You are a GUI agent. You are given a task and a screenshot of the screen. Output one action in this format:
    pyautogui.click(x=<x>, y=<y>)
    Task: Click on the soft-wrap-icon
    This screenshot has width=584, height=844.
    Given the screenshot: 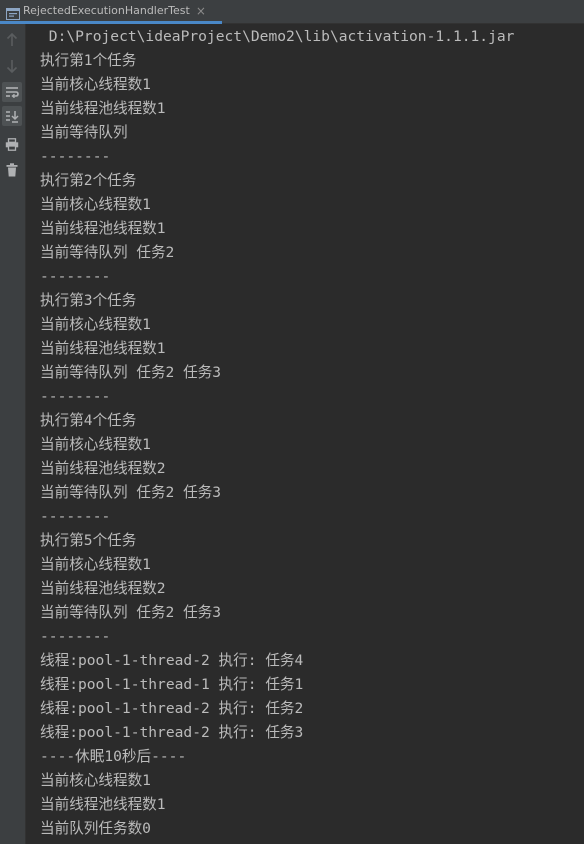 What is the action you would take?
    pyautogui.click(x=12, y=92)
    